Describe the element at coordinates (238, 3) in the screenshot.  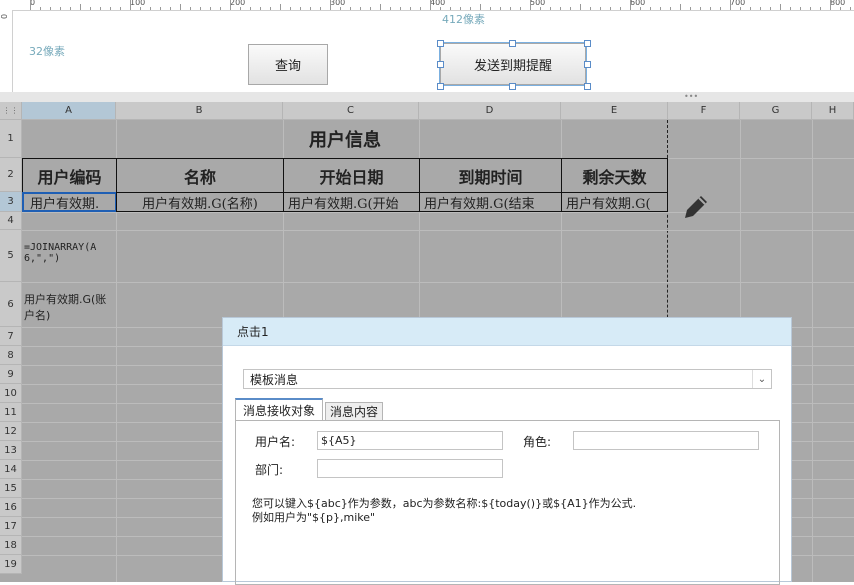
I see `ruler-label: 200` at that location.